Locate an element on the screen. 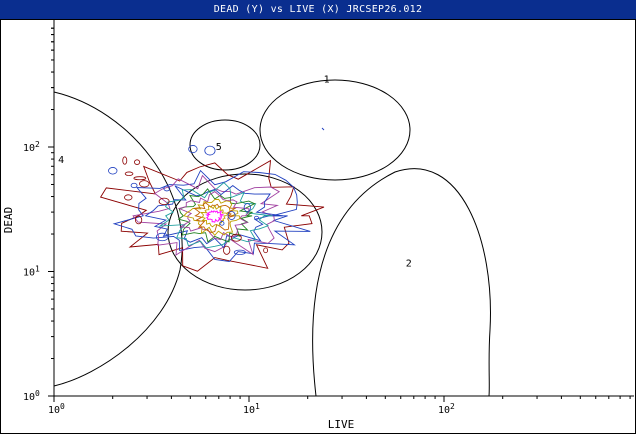 The height and width of the screenshot is (434, 636). gate-label-4: 4 is located at coordinates (61, 160).